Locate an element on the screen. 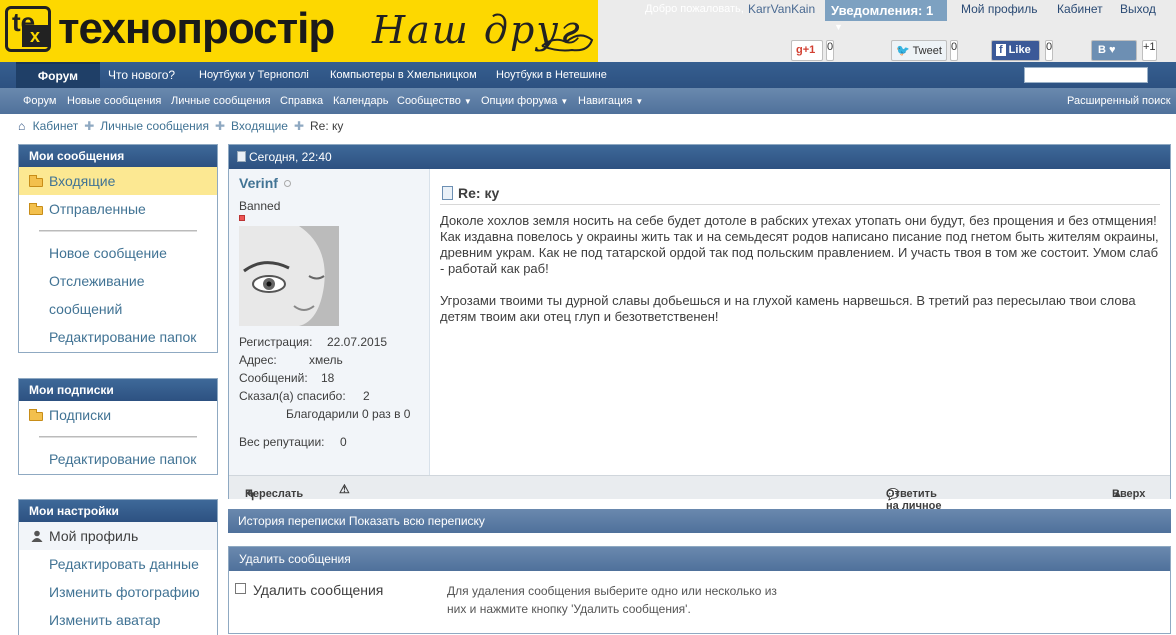 This screenshot has height=635, width=1176. folder-inbox-label: Входящие is located at coordinates (82, 181).